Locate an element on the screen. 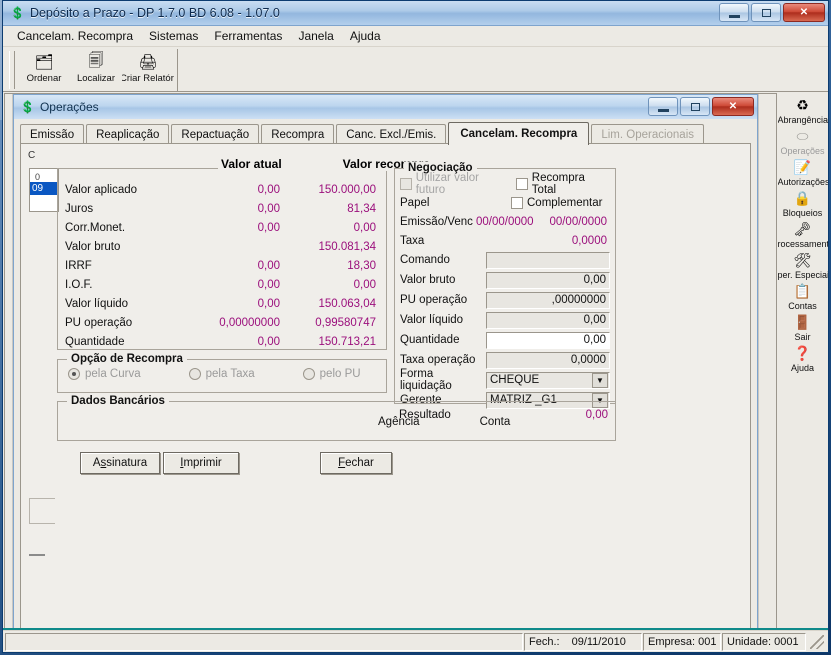  sidebar-item-abrangencia: ♻ Abrangência is located at coordinates (803, 110).